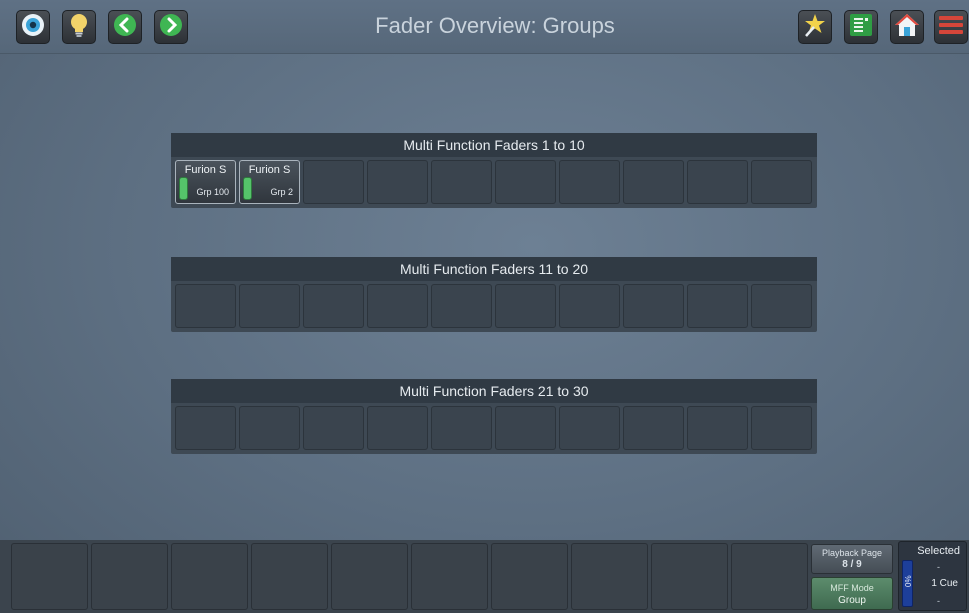  I want to click on effects-button, so click(815, 27).